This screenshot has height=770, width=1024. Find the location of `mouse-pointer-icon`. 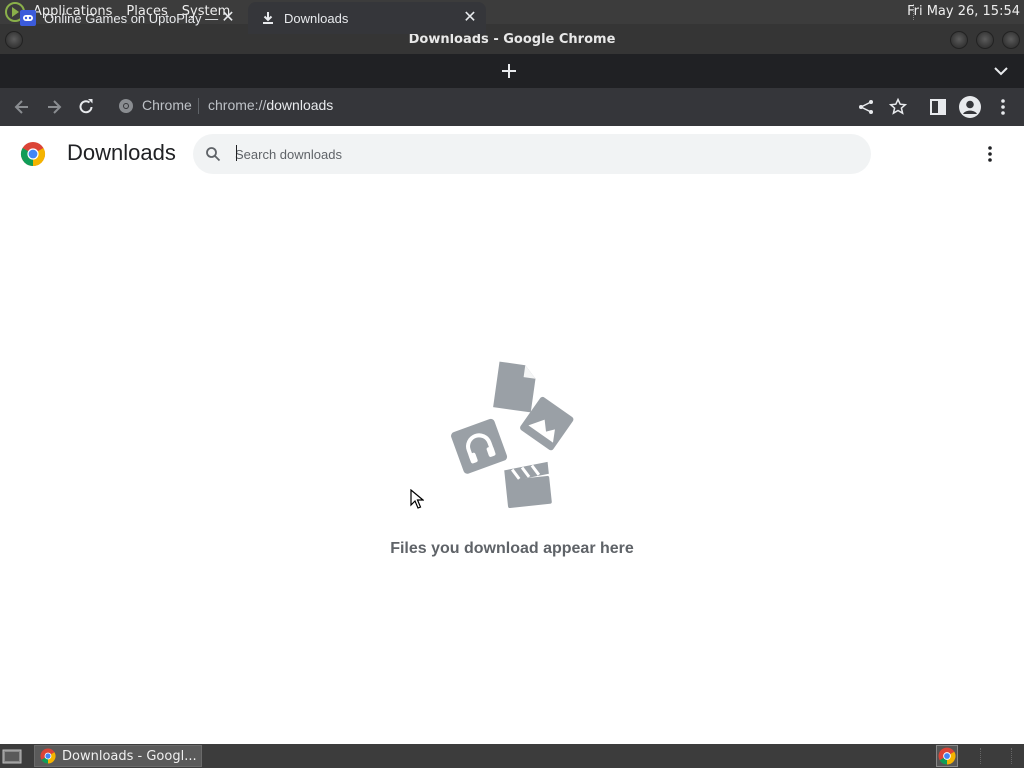

mouse-pointer-icon is located at coordinates (417, 499).